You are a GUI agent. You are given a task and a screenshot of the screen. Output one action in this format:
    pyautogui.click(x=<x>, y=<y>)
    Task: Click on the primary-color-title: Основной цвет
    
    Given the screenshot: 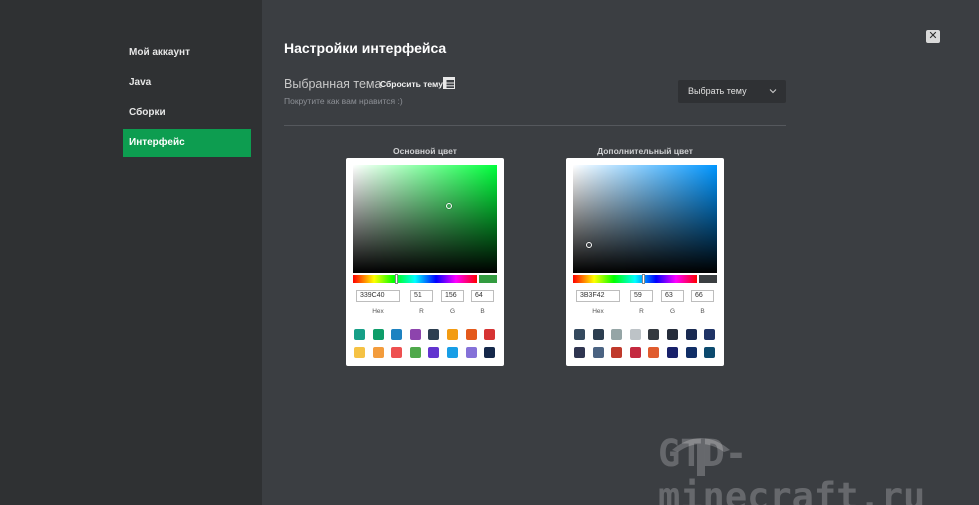 What is the action you would take?
    pyautogui.click(x=425, y=151)
    